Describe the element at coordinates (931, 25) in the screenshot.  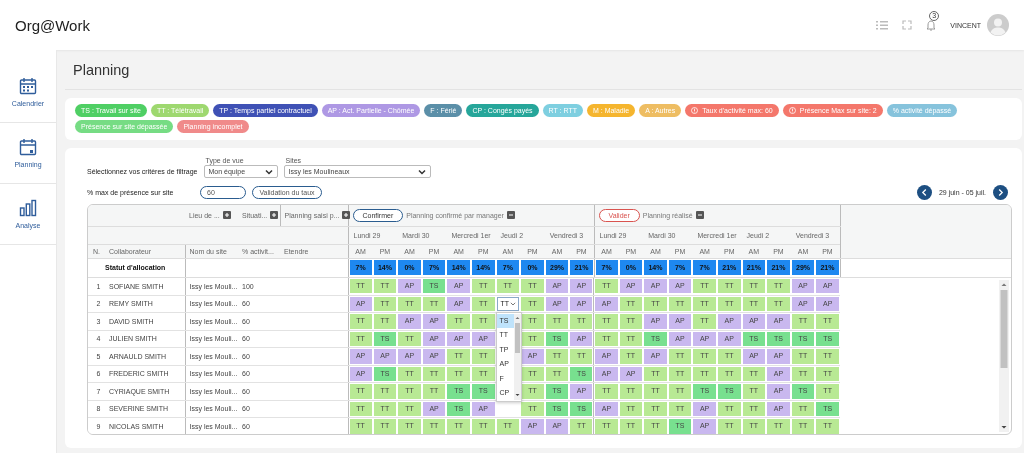
I see `bell-icon` at that location.